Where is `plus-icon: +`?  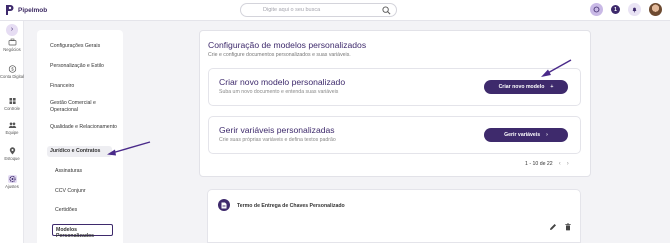 plus-icon: + is located at coordinates (552, 87).